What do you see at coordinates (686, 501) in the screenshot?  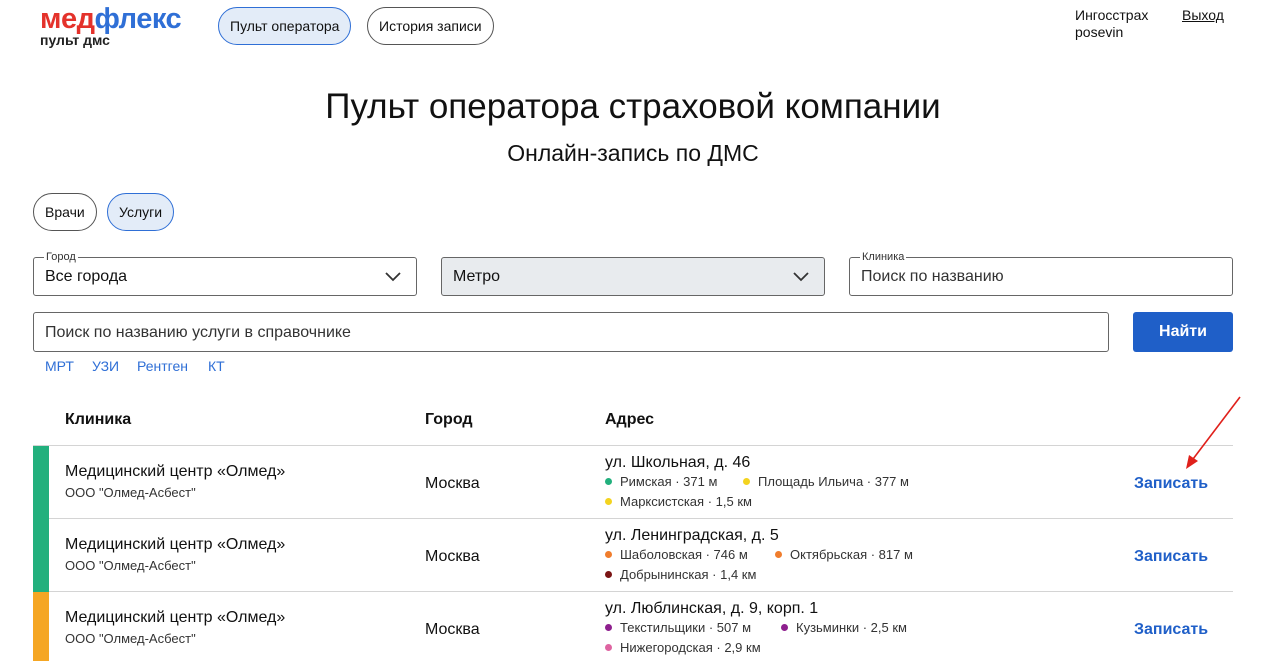 I see `metro-station-text: Марксистская · 1,5 км` at bounding box center [686, 501].